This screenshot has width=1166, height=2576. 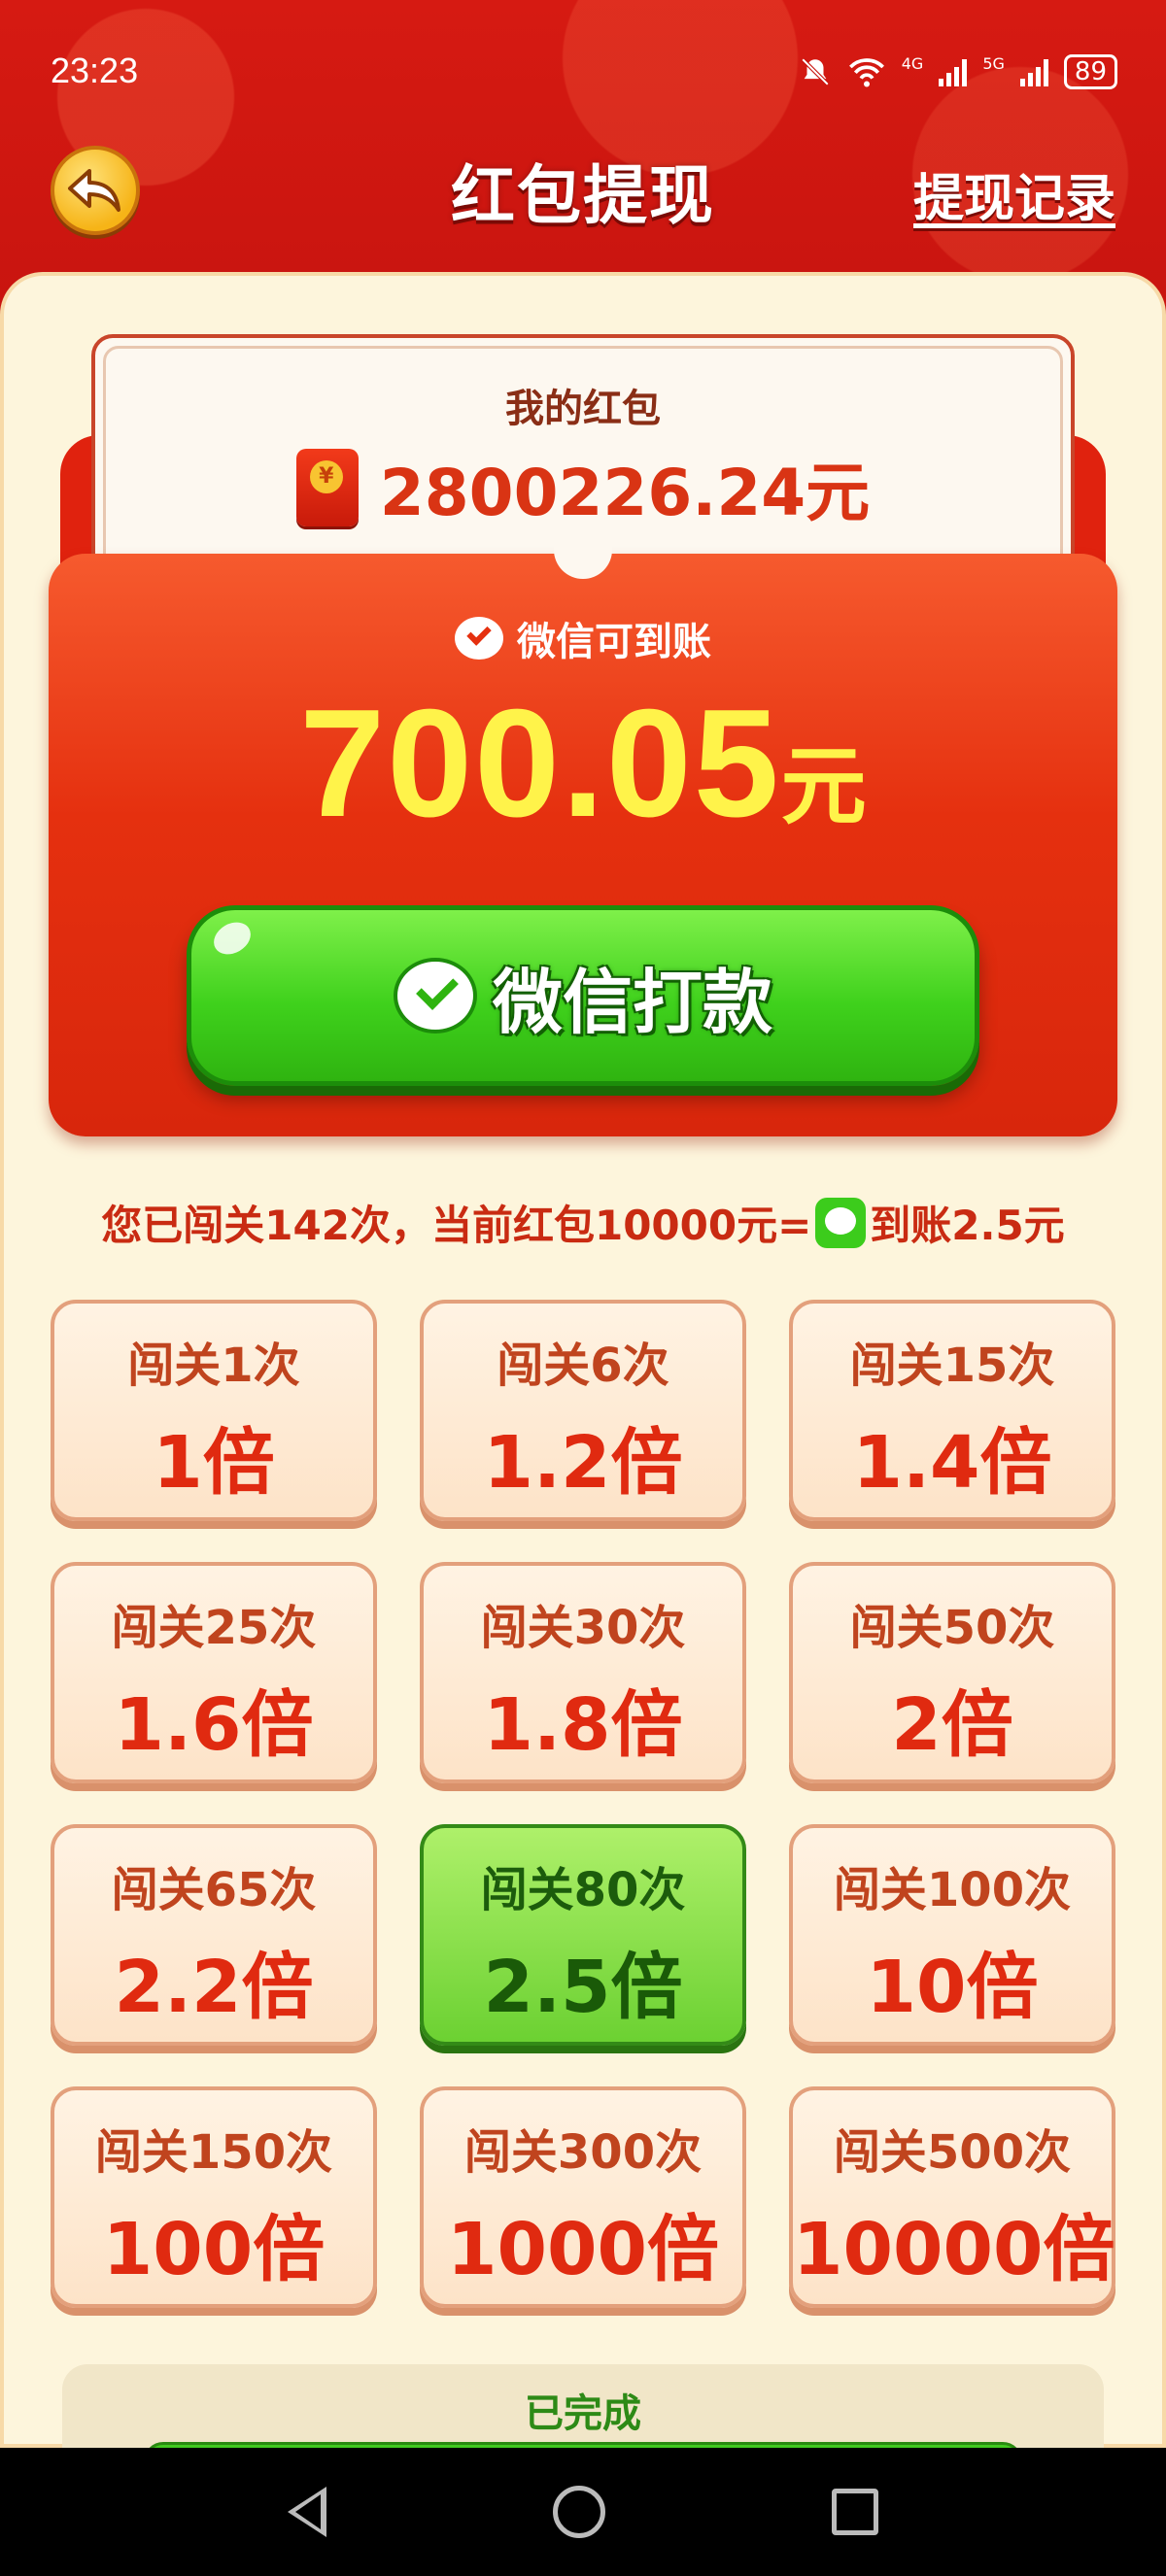 What do you see at coordinates (815, 71) in the screenshot?
I see `mute-icon` at bounding box center [815, 71].